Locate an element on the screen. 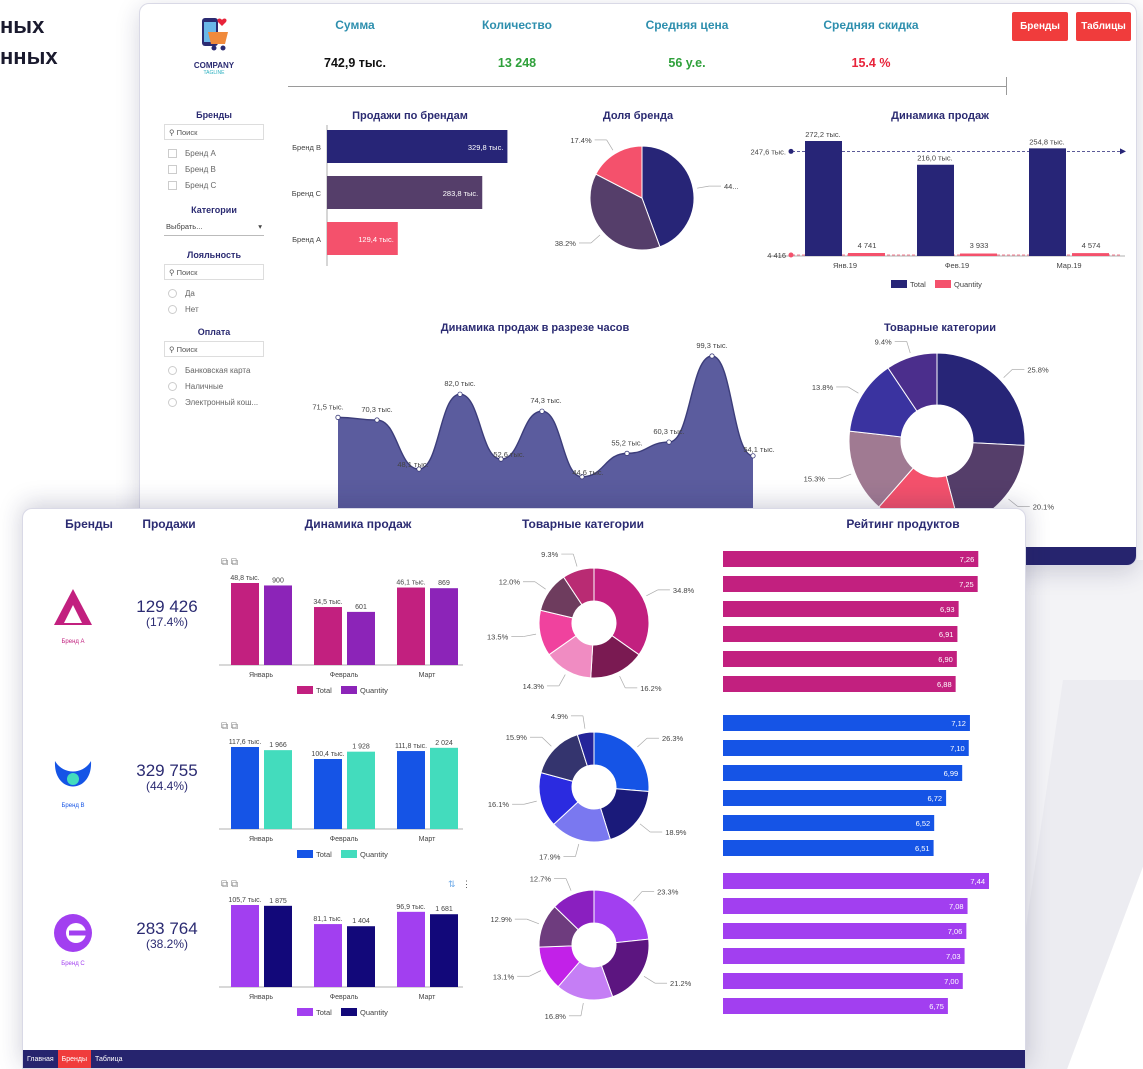  area-value-label: 60,3 тыс. is located at coordinates (668, 431).